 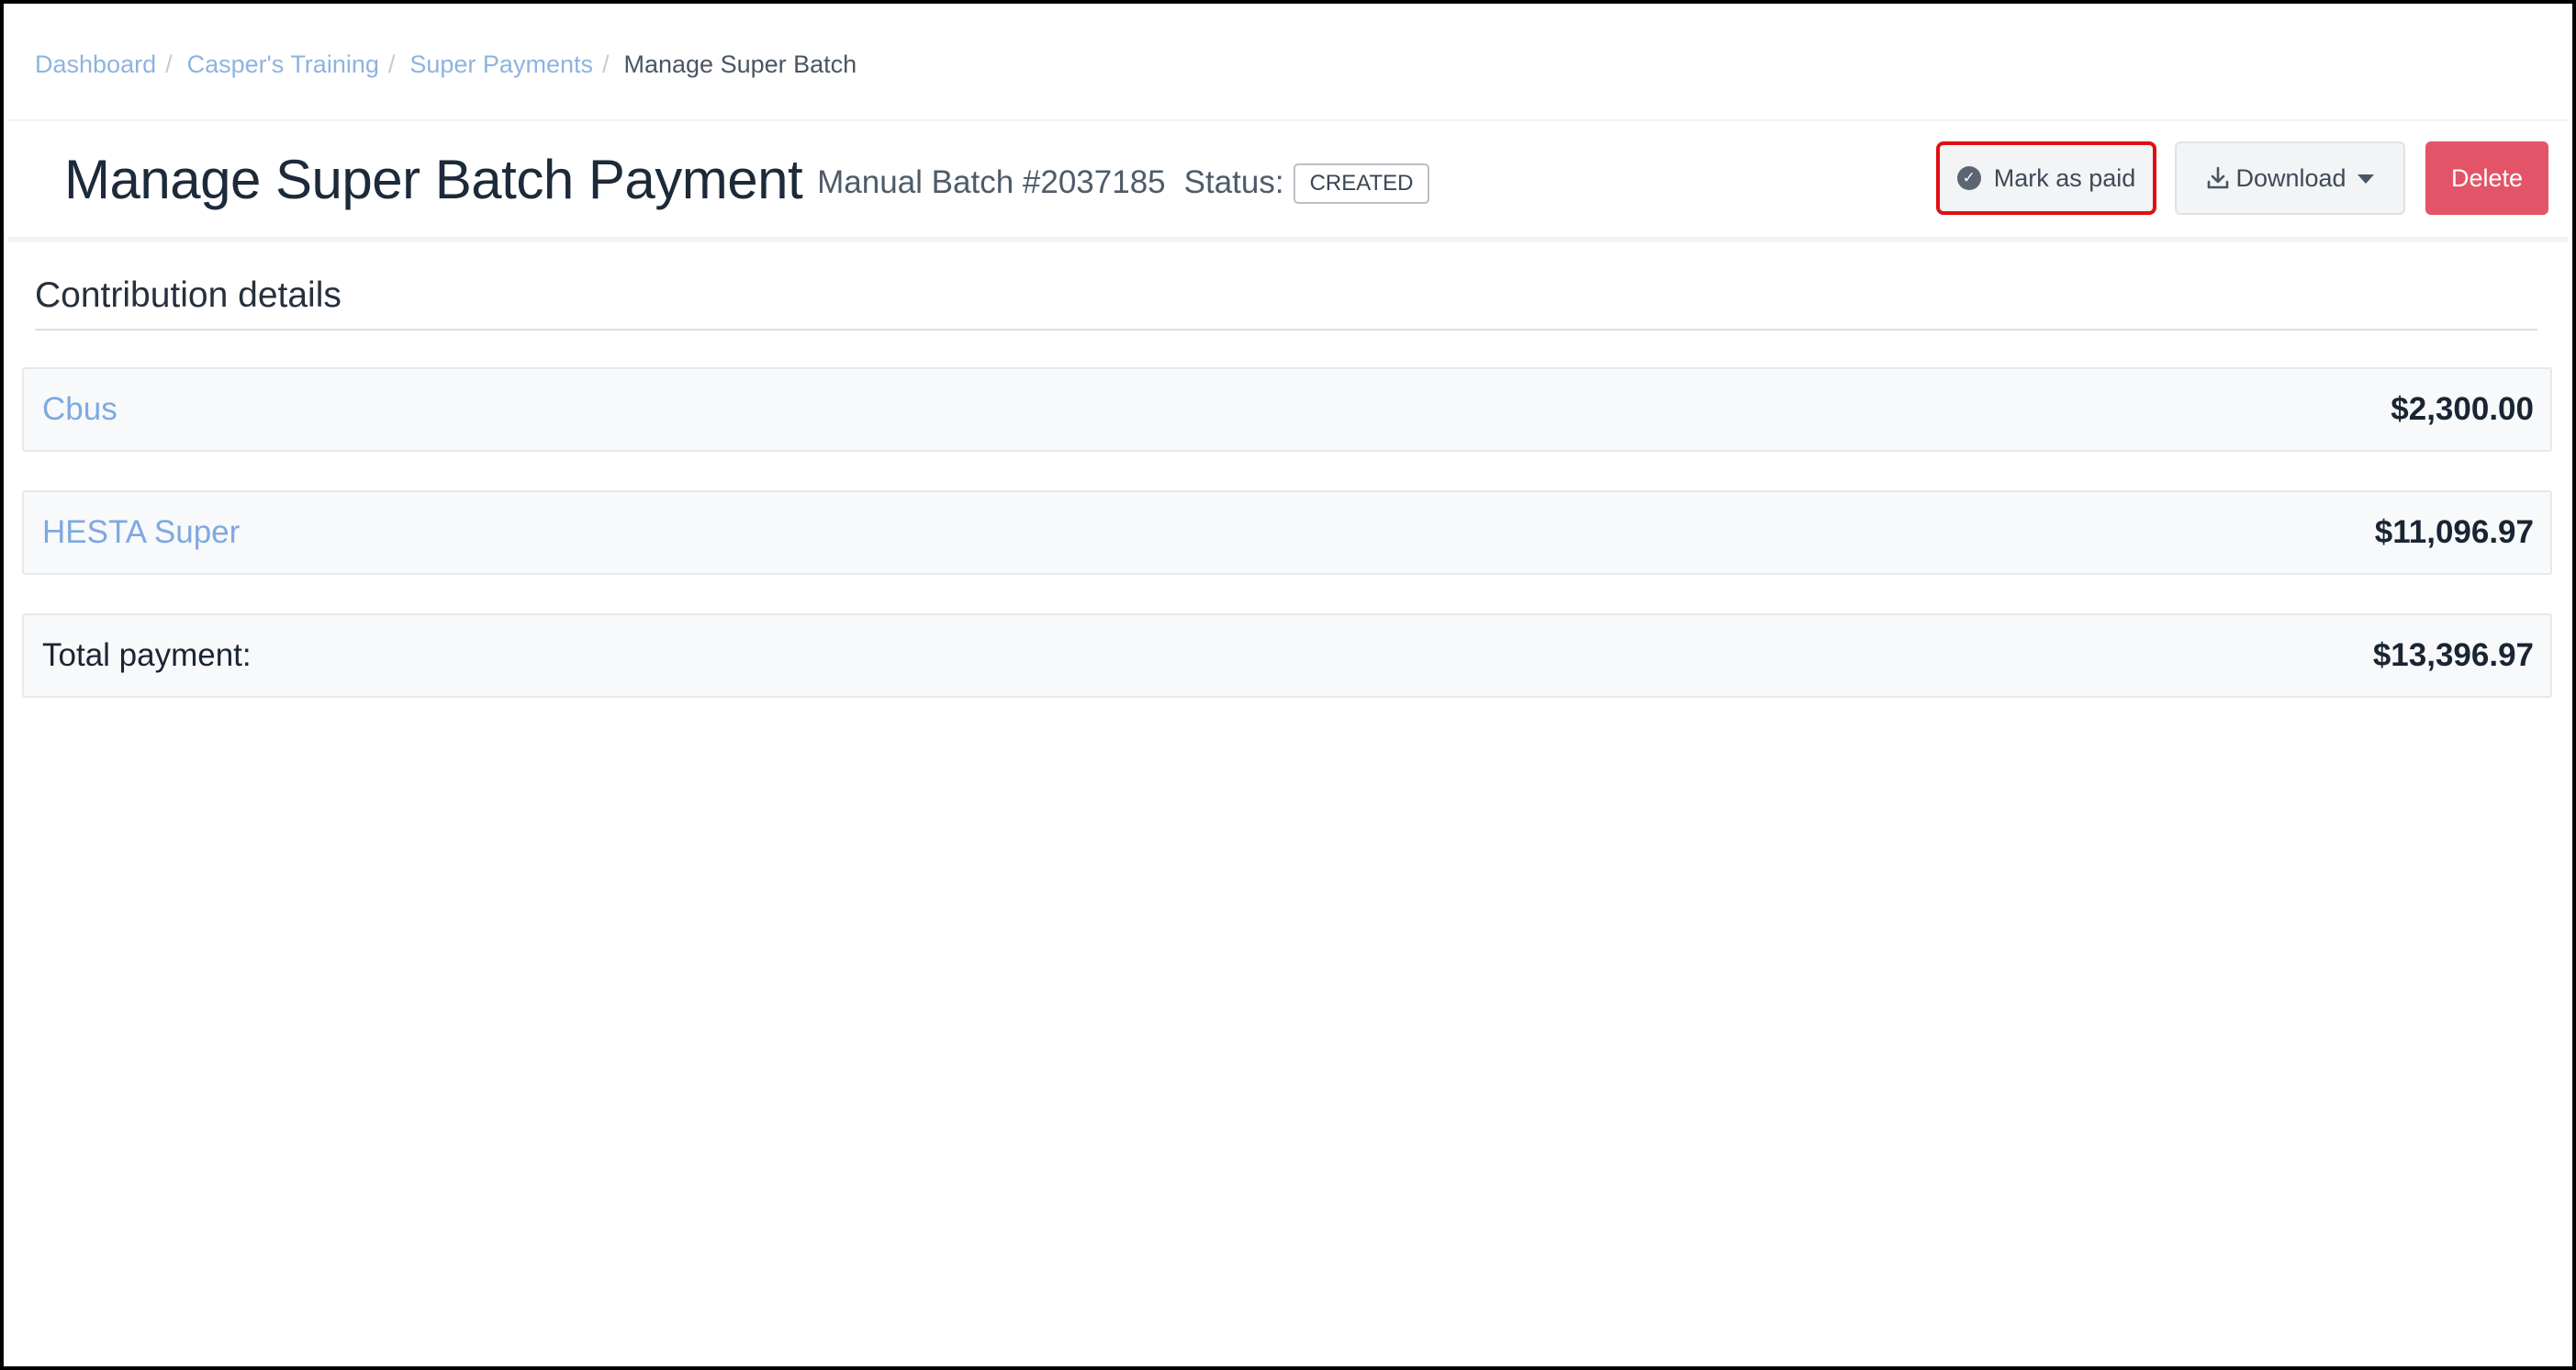 What do you see at coordinates (80, 409) in the screenshot?
I see `fund-link-cbus: Cbus` at bounding box center [80, 409].